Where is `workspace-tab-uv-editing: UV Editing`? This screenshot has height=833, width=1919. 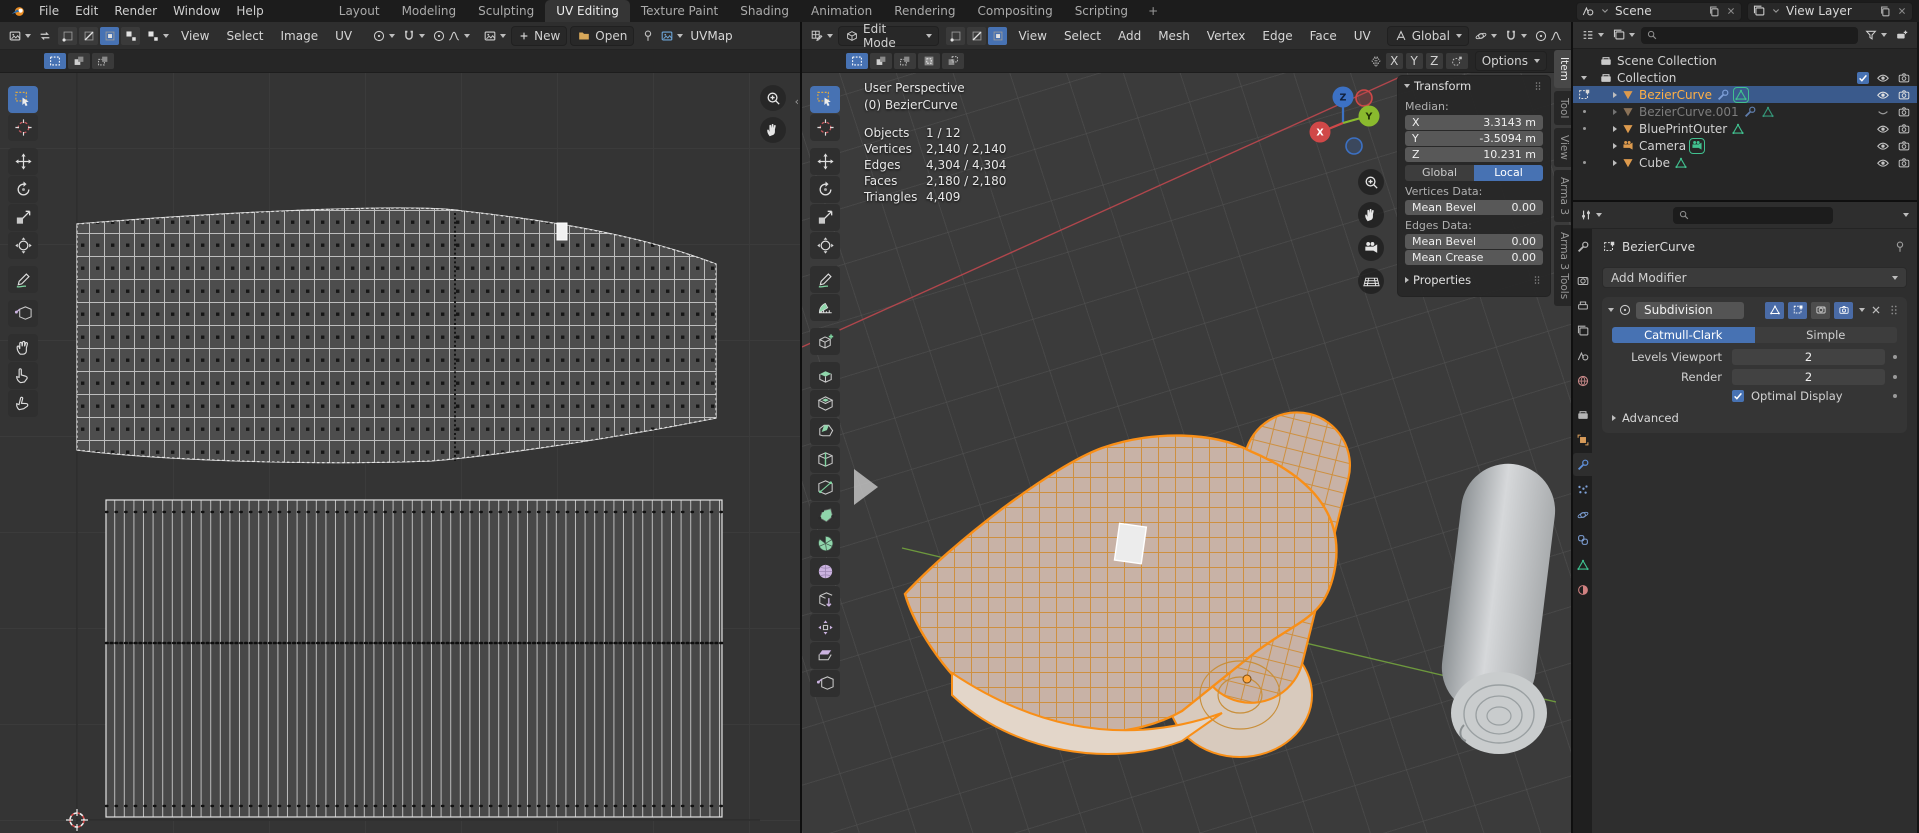 workspace-tab-uv-editing: UV Editing is located at coordinates (587, 11).